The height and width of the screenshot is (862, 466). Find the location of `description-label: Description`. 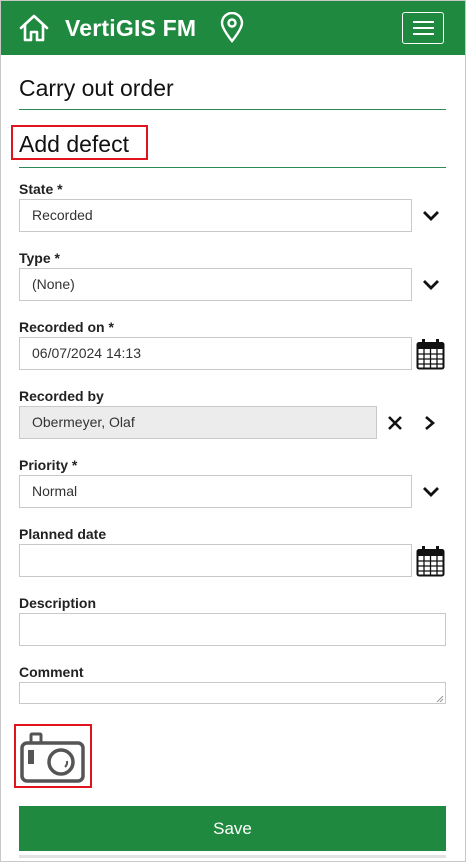

description-label: Description is located at coordinates (58, 603).